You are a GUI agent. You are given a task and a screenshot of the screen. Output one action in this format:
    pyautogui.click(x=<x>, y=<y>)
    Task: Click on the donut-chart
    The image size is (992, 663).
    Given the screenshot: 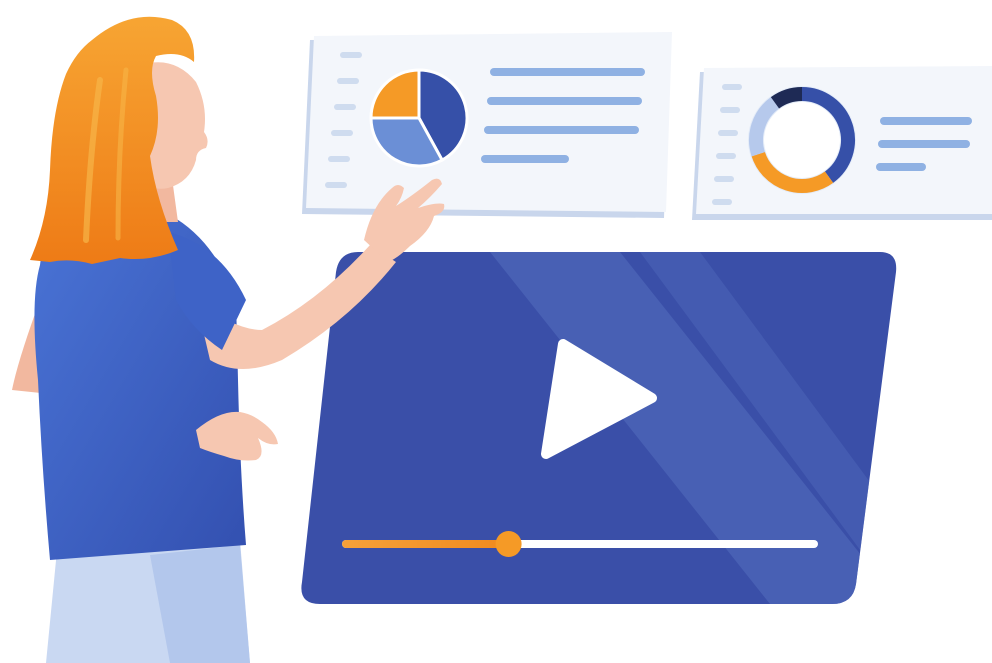 What is the action you would take?
    pyautogui.click(x=802, y=140)
    